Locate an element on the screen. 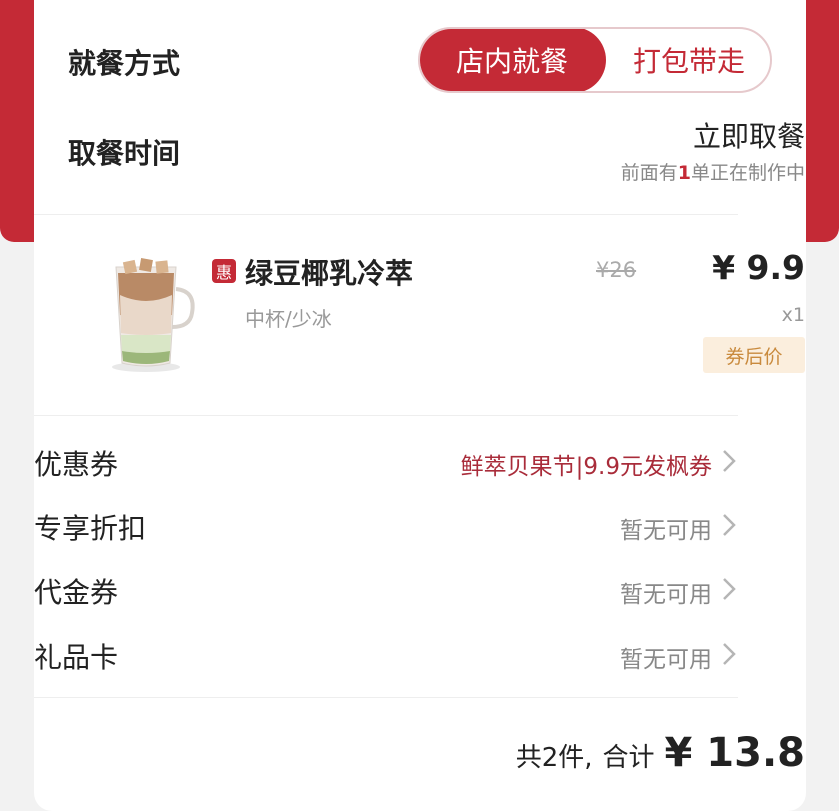 Image resolution: width=839 pixels, height=811 pixels. gift-card-value: 暂无可用 is located at coordinates (666, 660).